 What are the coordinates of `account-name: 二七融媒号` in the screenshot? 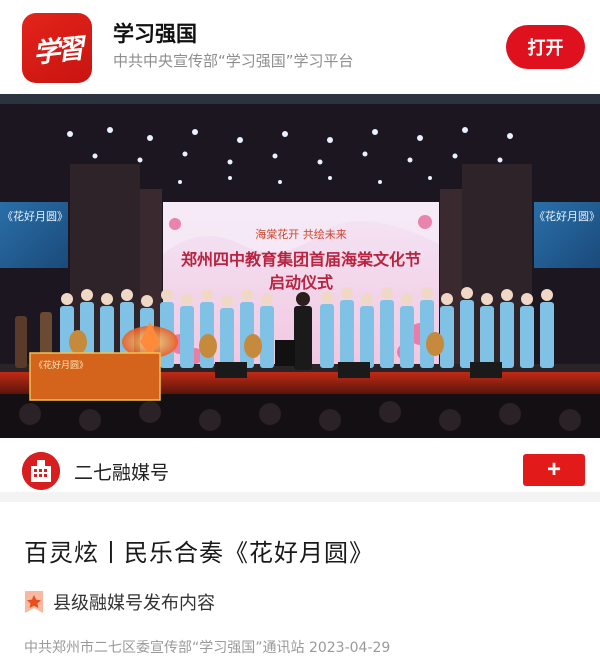 It's located at (121, 471).